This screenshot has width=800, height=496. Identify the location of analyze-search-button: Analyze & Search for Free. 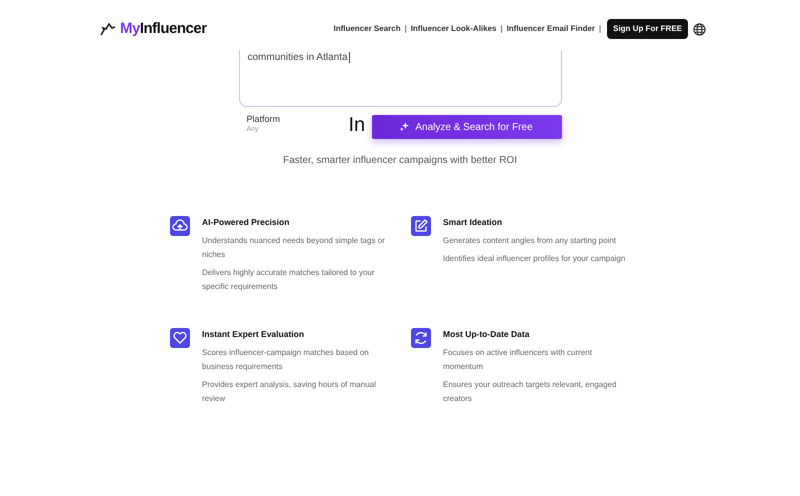
(467, 127).